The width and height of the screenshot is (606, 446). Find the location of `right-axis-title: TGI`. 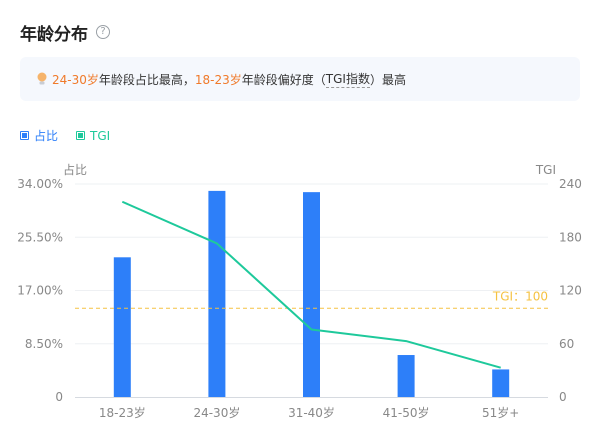

right-axis-title: TGI is located at coordinates (545, 170).